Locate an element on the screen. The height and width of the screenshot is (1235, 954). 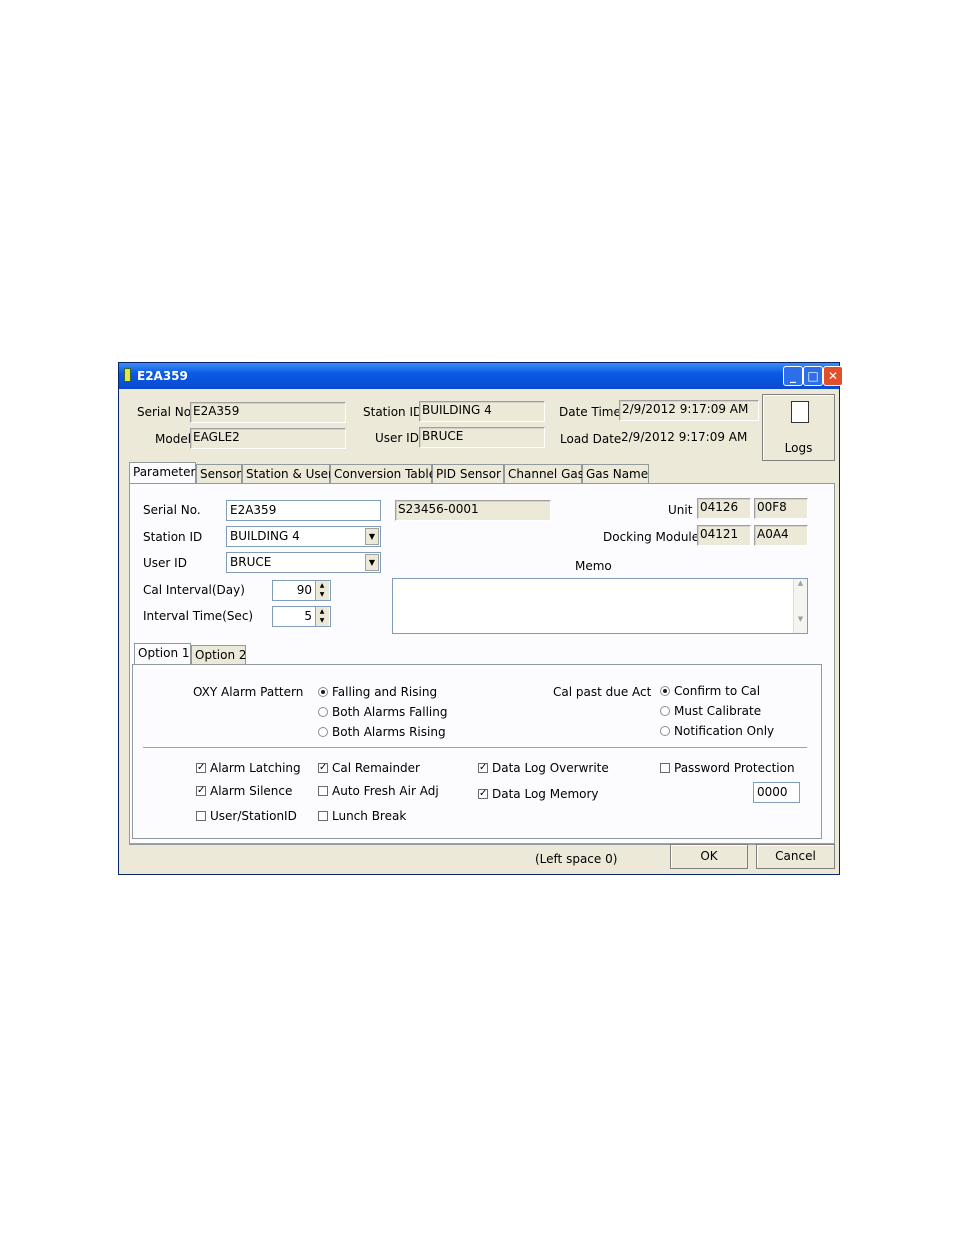
cal-interval-value: 90 is located at coordinates (304, 590).